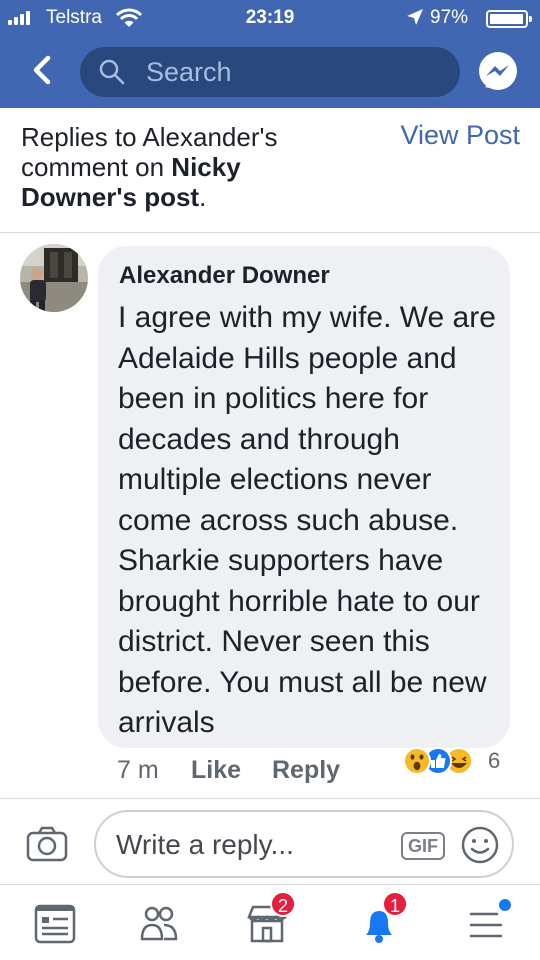  Describe the element at coordinates (270, 18) in the screenshot. I see `status-bar: Telstra 23:19 97%` at that location.